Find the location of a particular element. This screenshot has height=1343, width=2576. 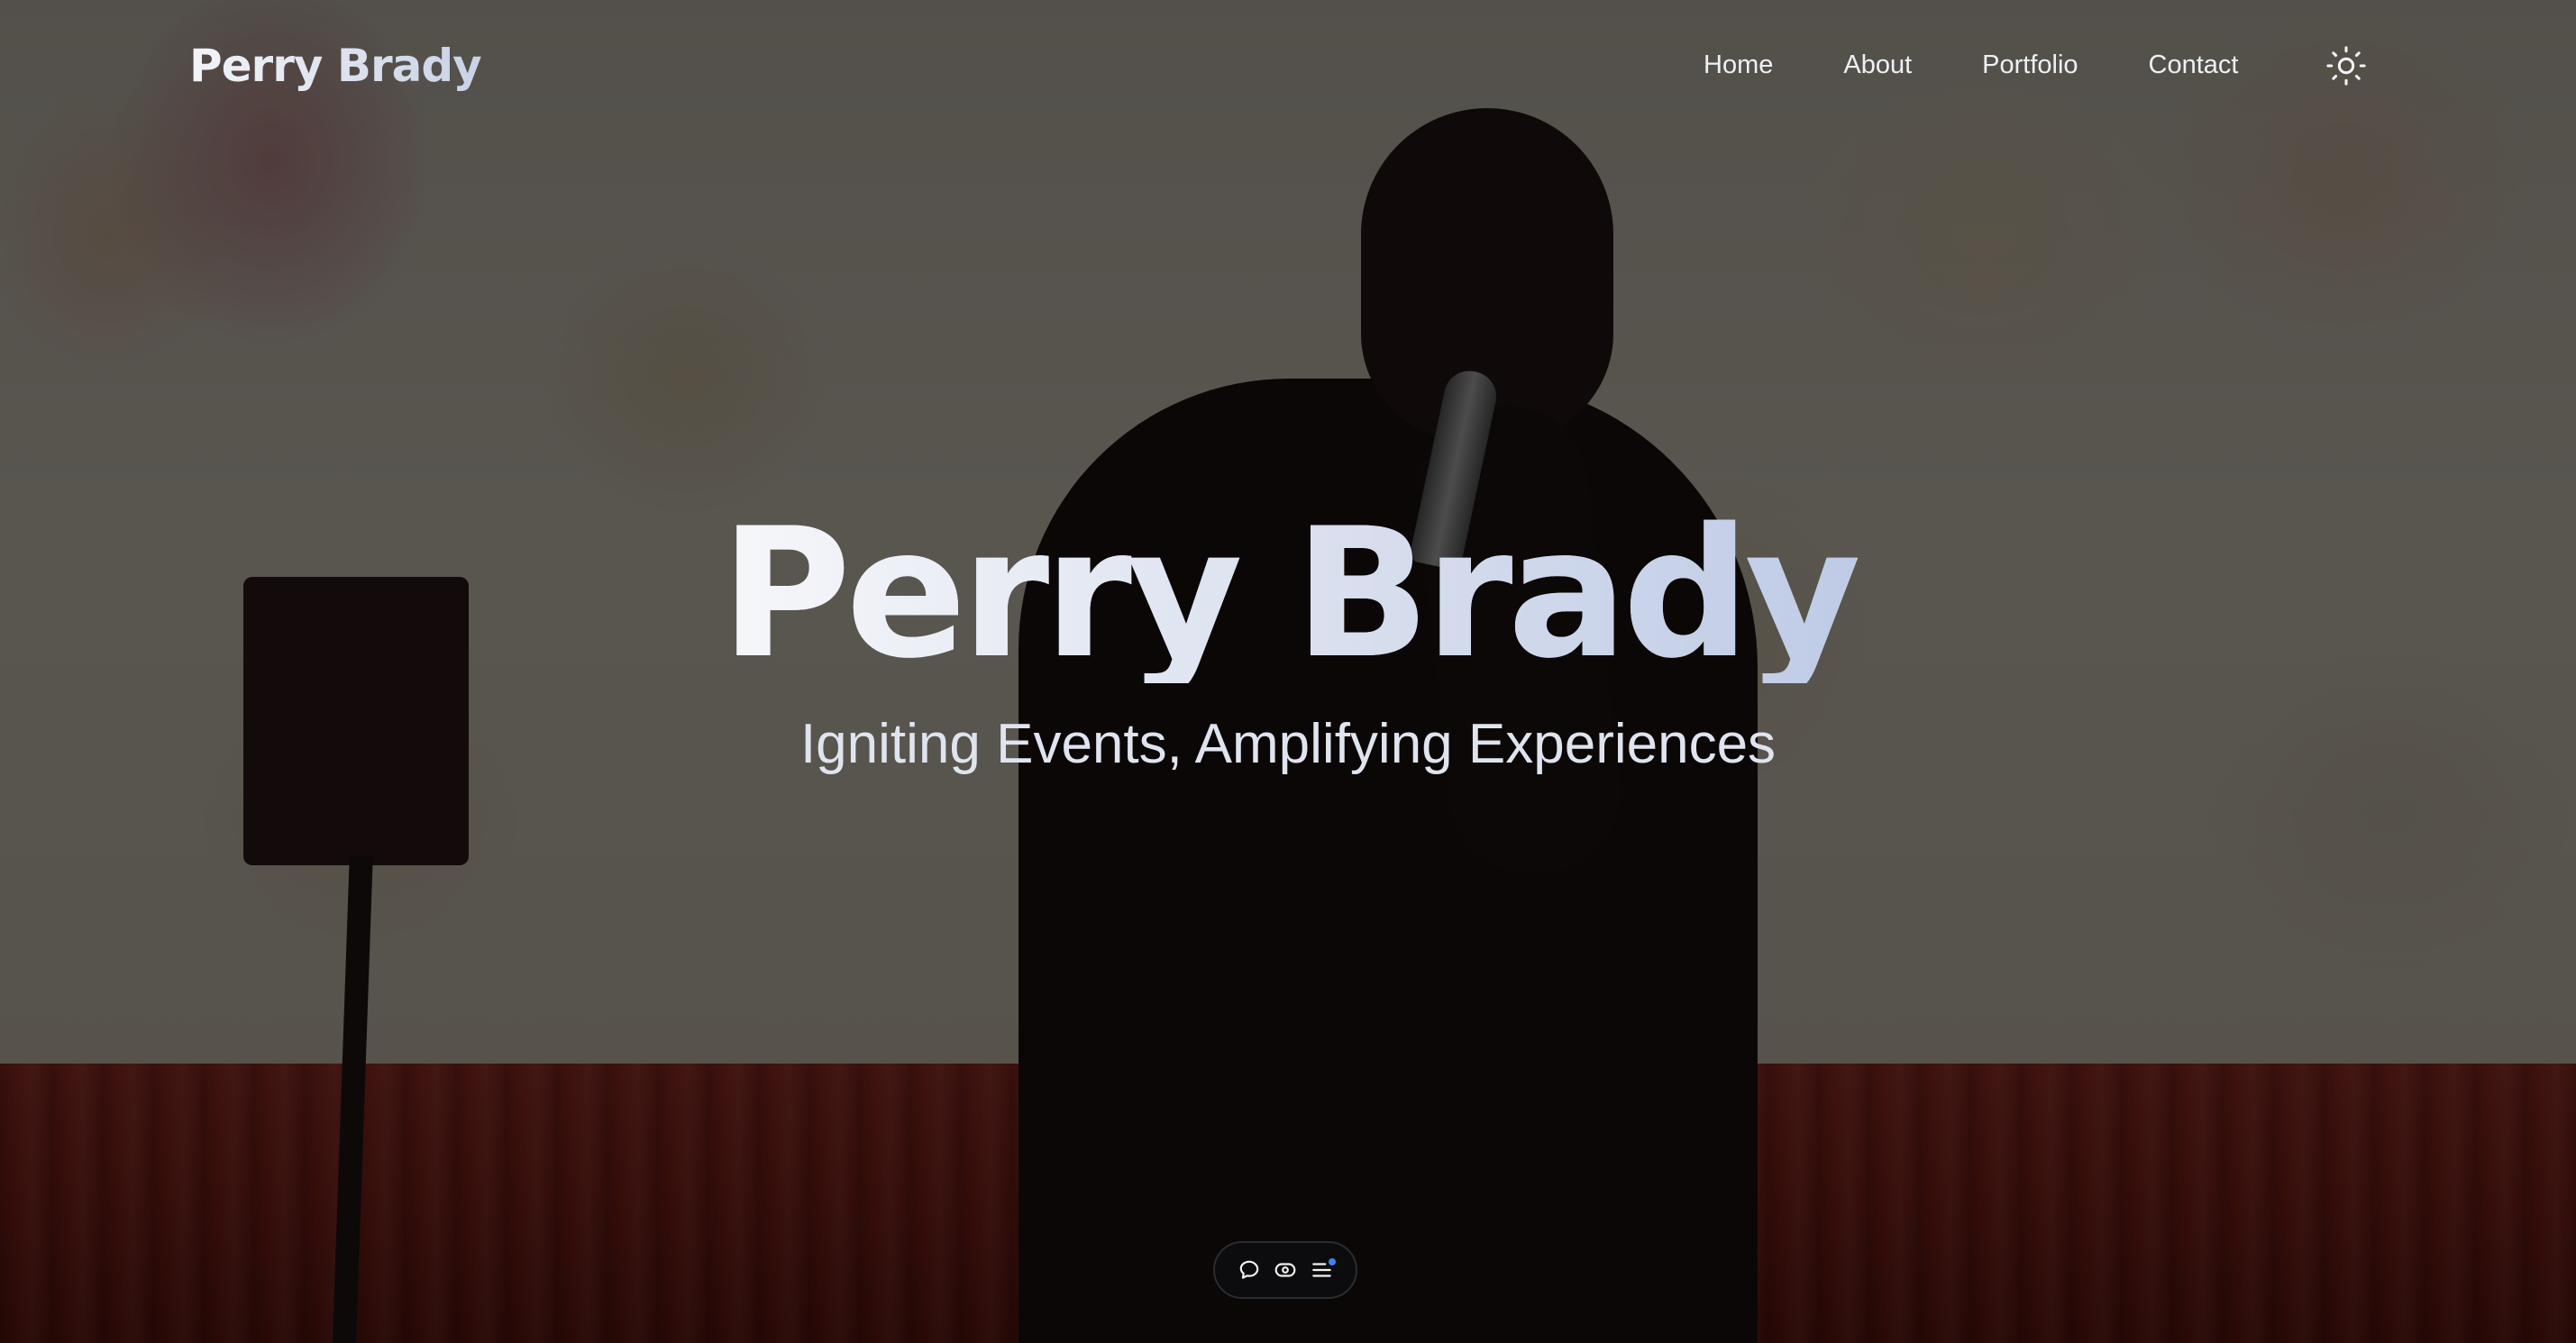

view-button is located at coordinates (1285, 1270).